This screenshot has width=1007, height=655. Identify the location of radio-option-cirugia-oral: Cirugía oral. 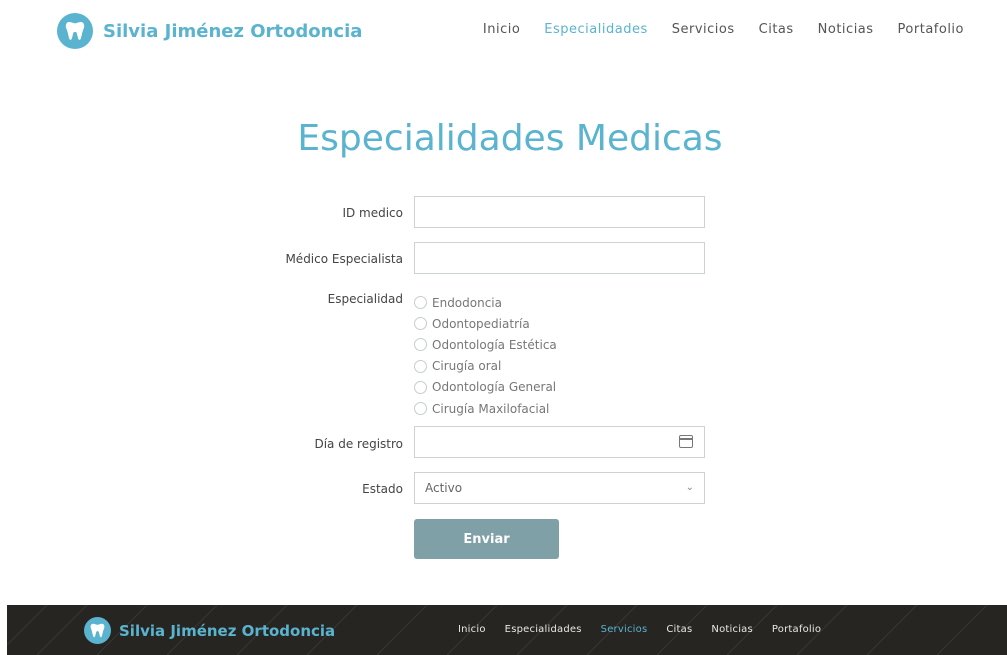
(485, 366).